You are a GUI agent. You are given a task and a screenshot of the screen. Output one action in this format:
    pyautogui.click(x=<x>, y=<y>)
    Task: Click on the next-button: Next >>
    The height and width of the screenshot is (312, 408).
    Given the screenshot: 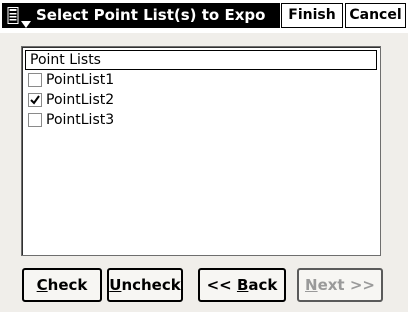 What is the action you would take?
    pyautogui.click(x=340, y=285)
    